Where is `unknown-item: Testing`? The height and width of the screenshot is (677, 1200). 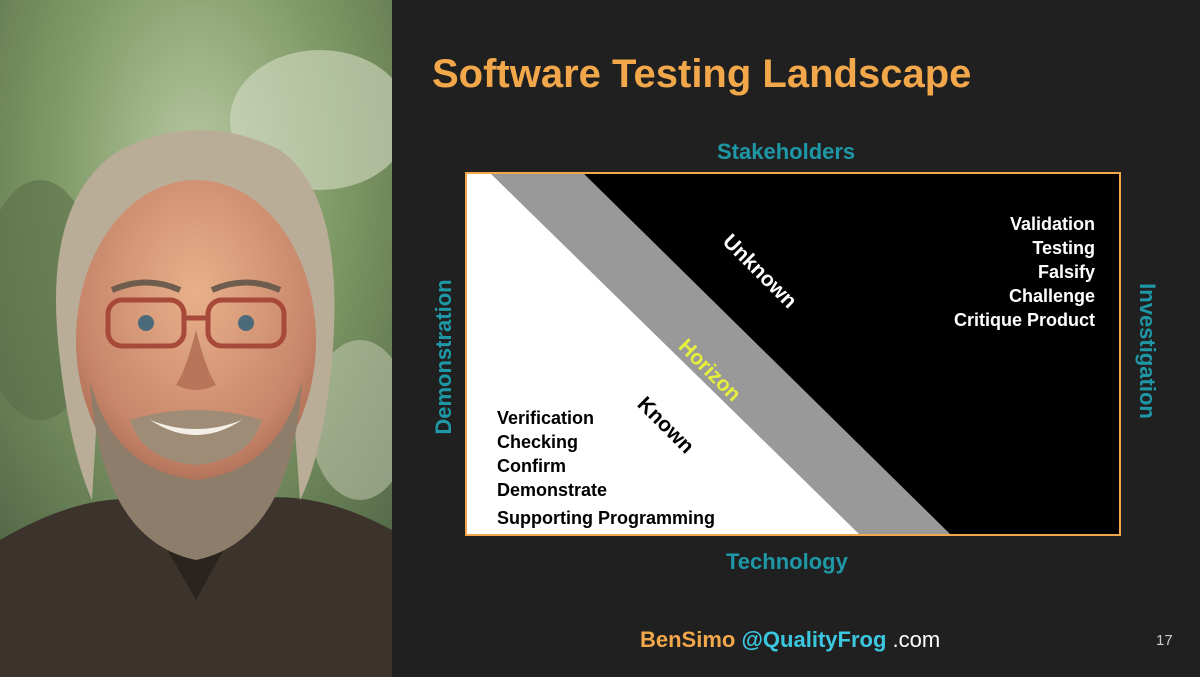 unknown-item: Testing is located at coordinates (1063, 248).